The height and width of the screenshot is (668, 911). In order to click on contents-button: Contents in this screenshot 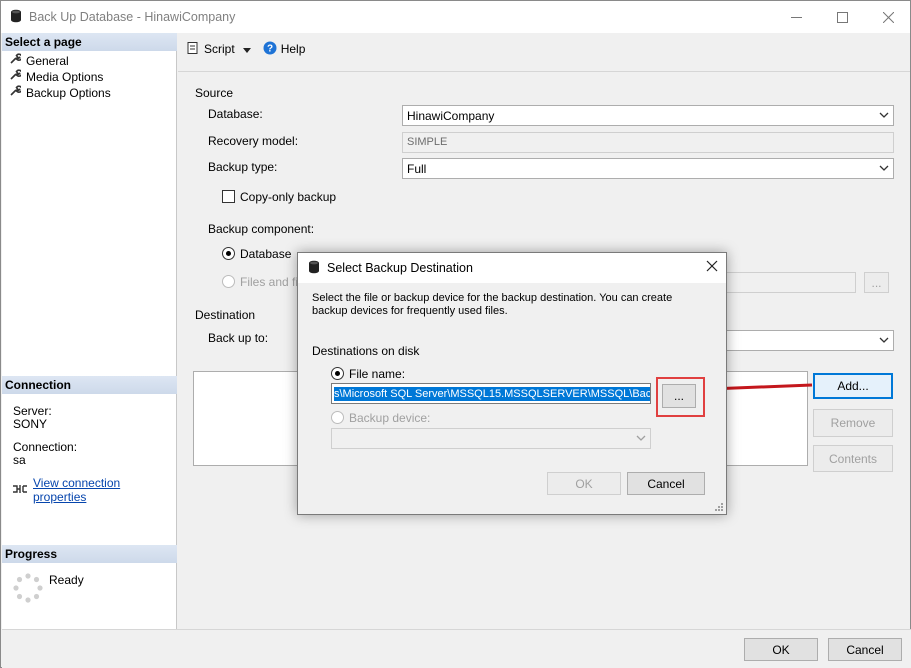, I will do `click(853, 458)`.